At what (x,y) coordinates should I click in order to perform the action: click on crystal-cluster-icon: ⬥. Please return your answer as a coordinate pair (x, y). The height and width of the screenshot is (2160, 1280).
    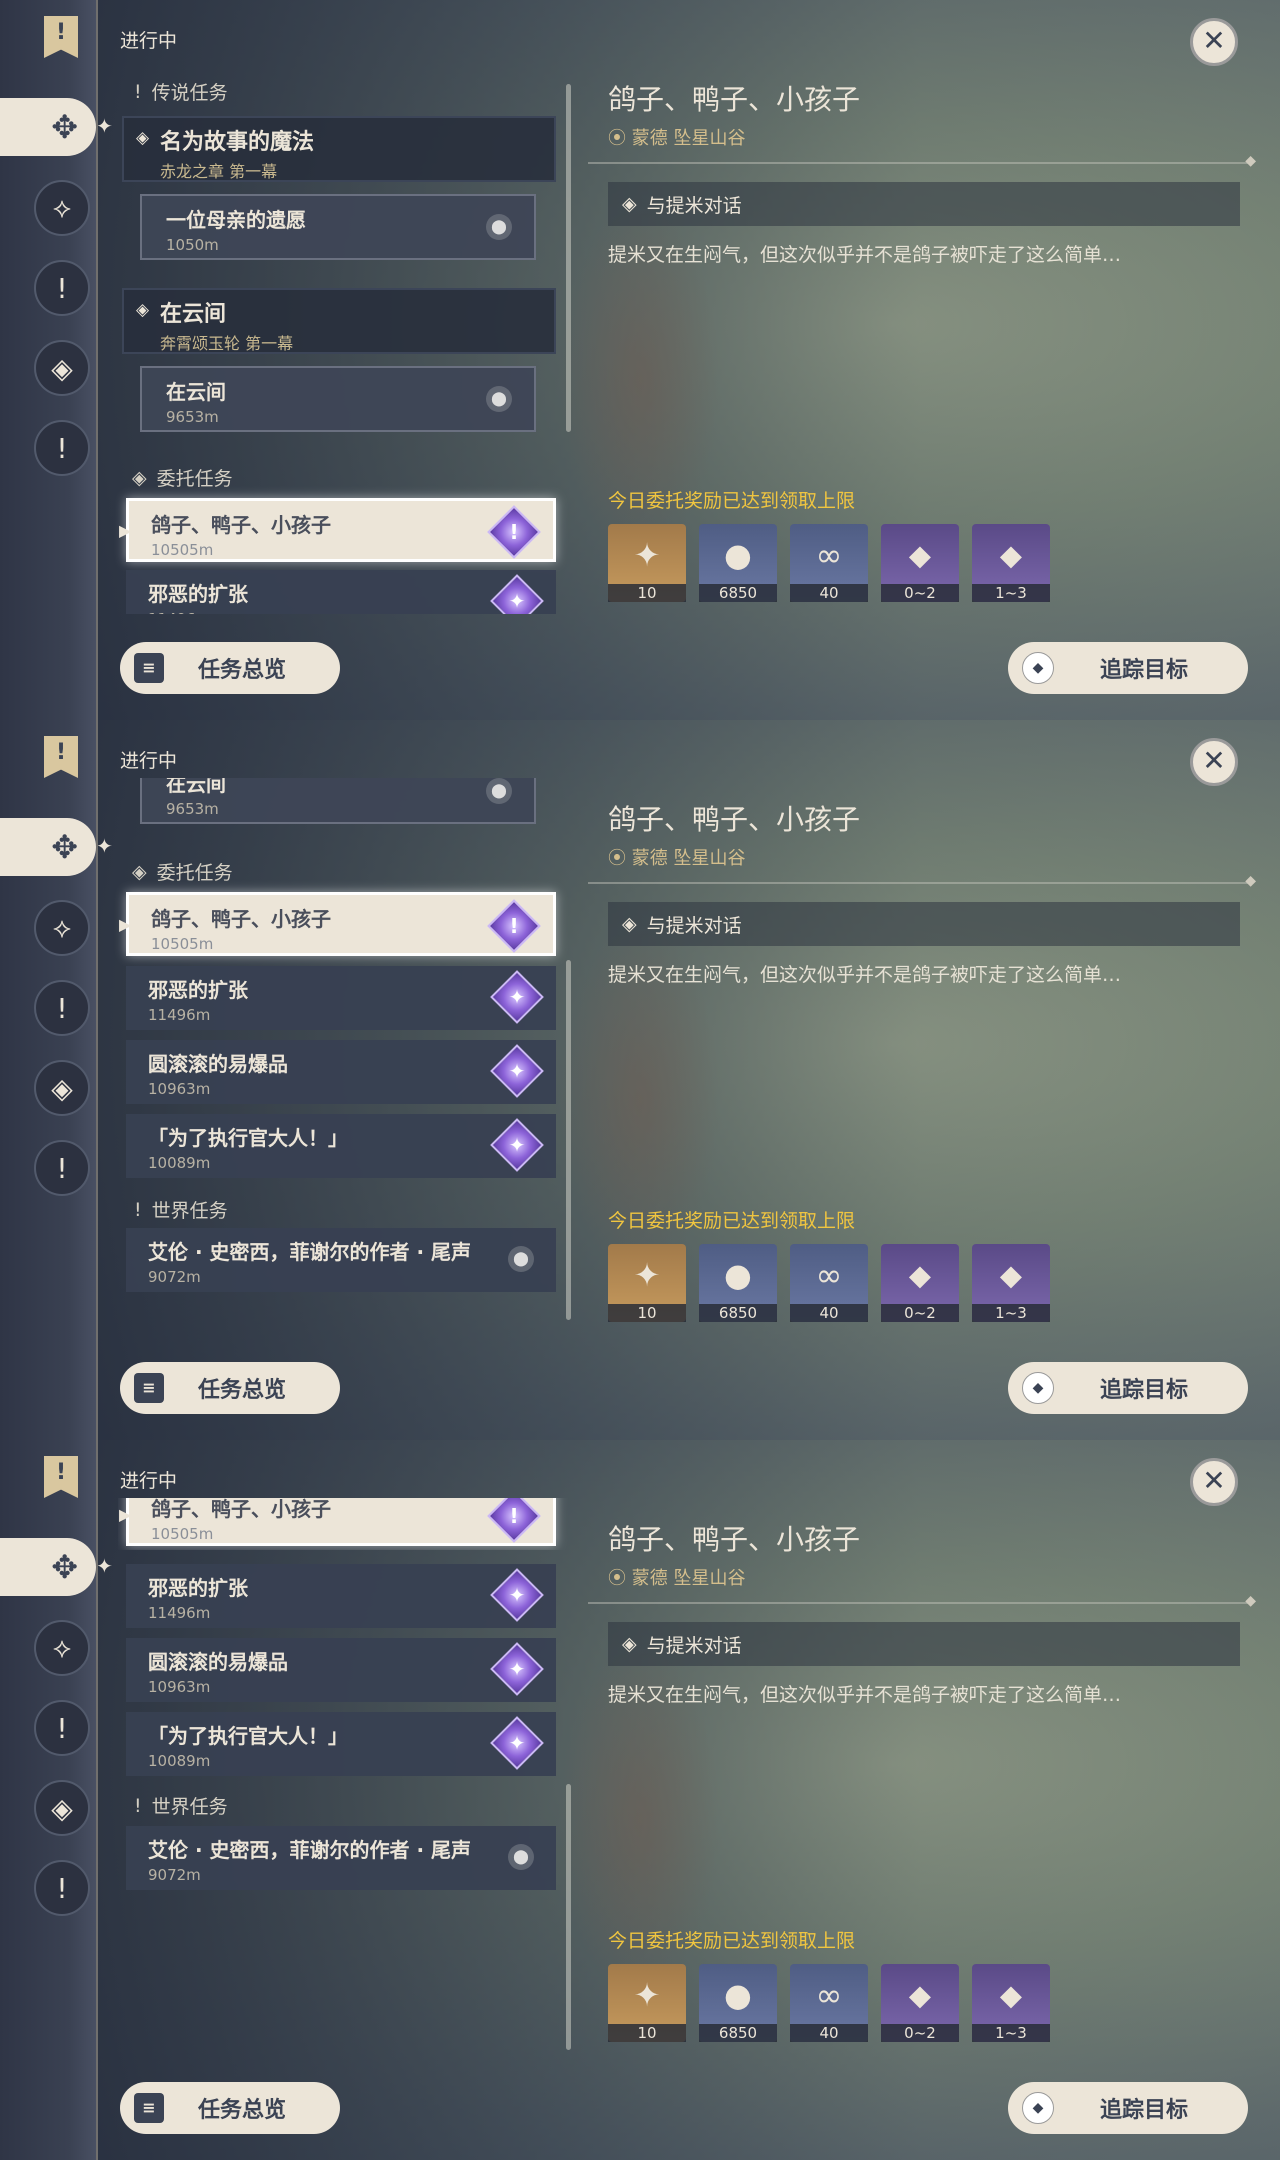
    Looking at the image, I should click on (1011, 1994).